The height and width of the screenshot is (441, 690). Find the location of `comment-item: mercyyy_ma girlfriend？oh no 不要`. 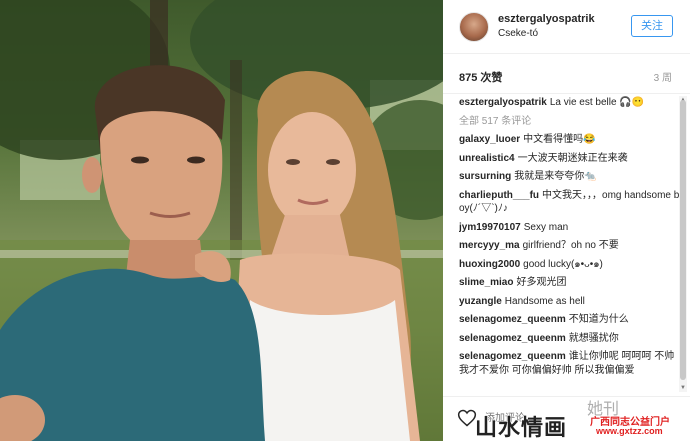

comment-item: mercyyy_ma girlfriend？oh no 不要 is located at coordinates (570, 246).